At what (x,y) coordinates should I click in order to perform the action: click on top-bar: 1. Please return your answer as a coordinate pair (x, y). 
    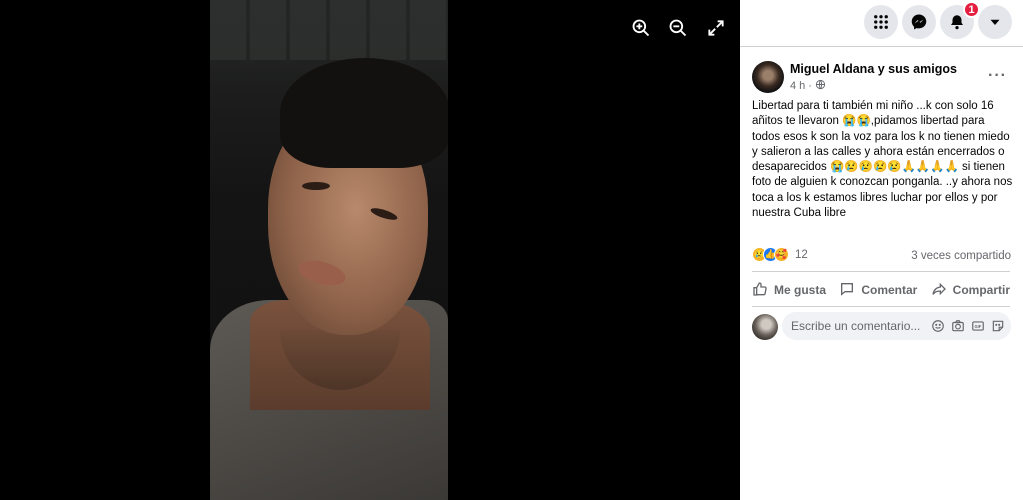
    Looking at the image, I should click on (881, 23).